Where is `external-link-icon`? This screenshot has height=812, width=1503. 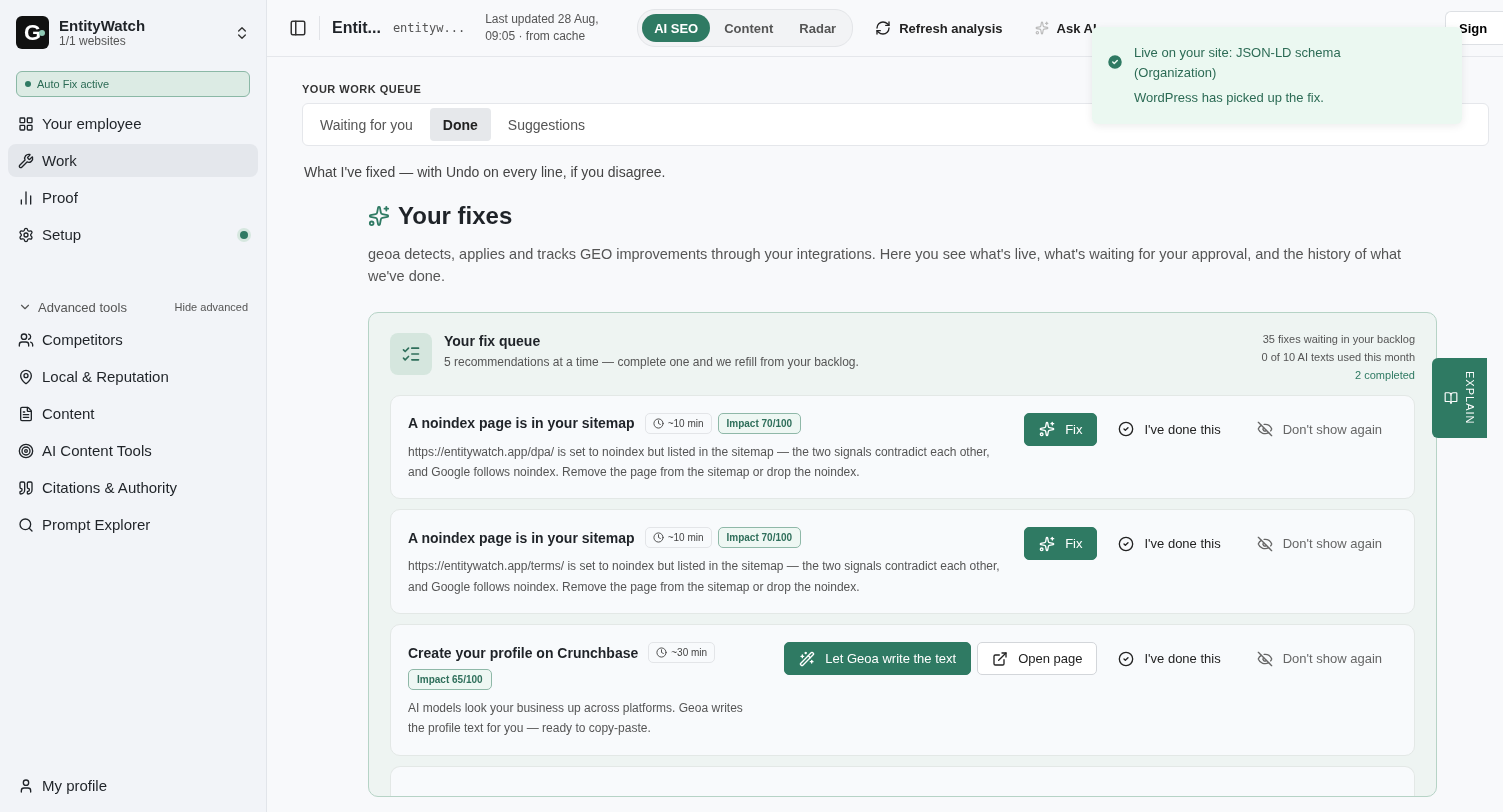
external-link-icon is located at coordinates (1000, 658).